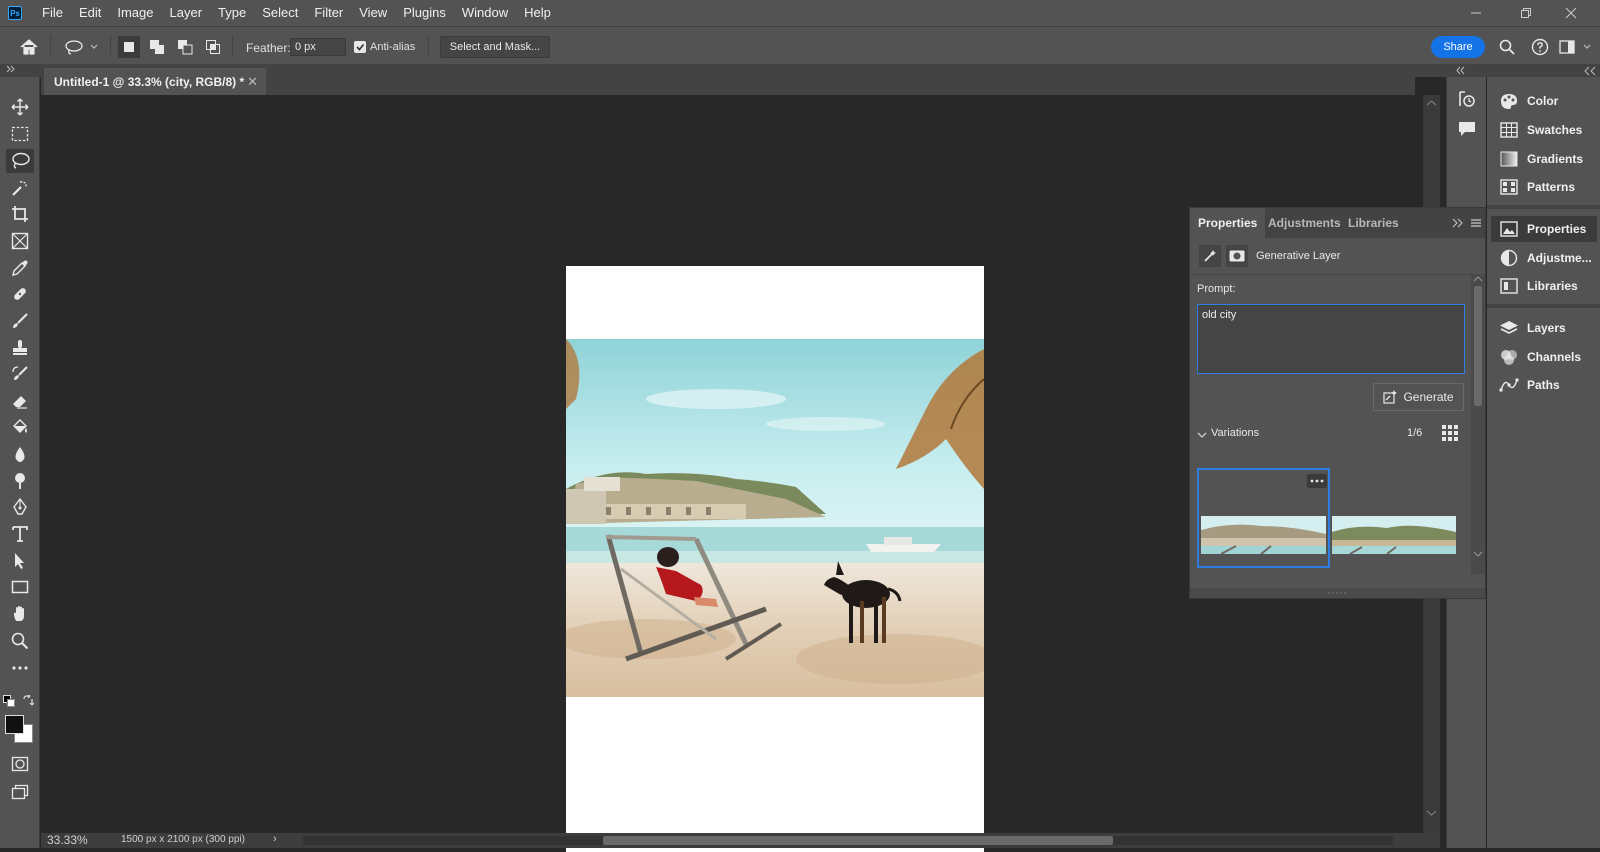 The width and height of the screenshot is (1600, 852). What do you see at coordinates (373, 13) in the screenshot?
I see `menu-view: View` at bounding box center [373, 13].